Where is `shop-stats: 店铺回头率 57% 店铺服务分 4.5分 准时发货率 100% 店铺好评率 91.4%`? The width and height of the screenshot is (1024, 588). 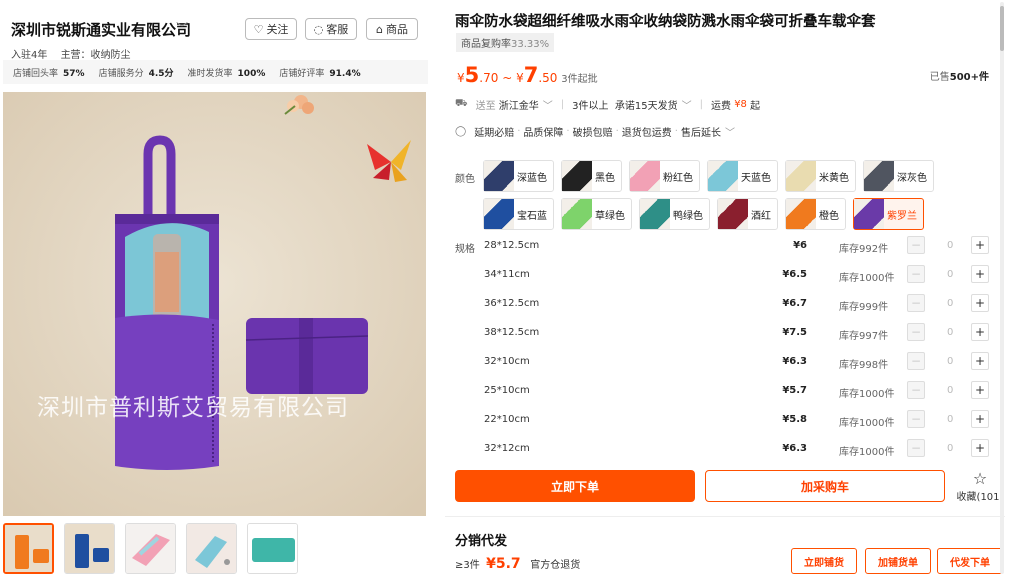 shop-stats: 店铺回头率 57% 店铺服务分 4.5分 准时发货率 100% 店铺好评率 91.4% is located at coordinates (215, 72).